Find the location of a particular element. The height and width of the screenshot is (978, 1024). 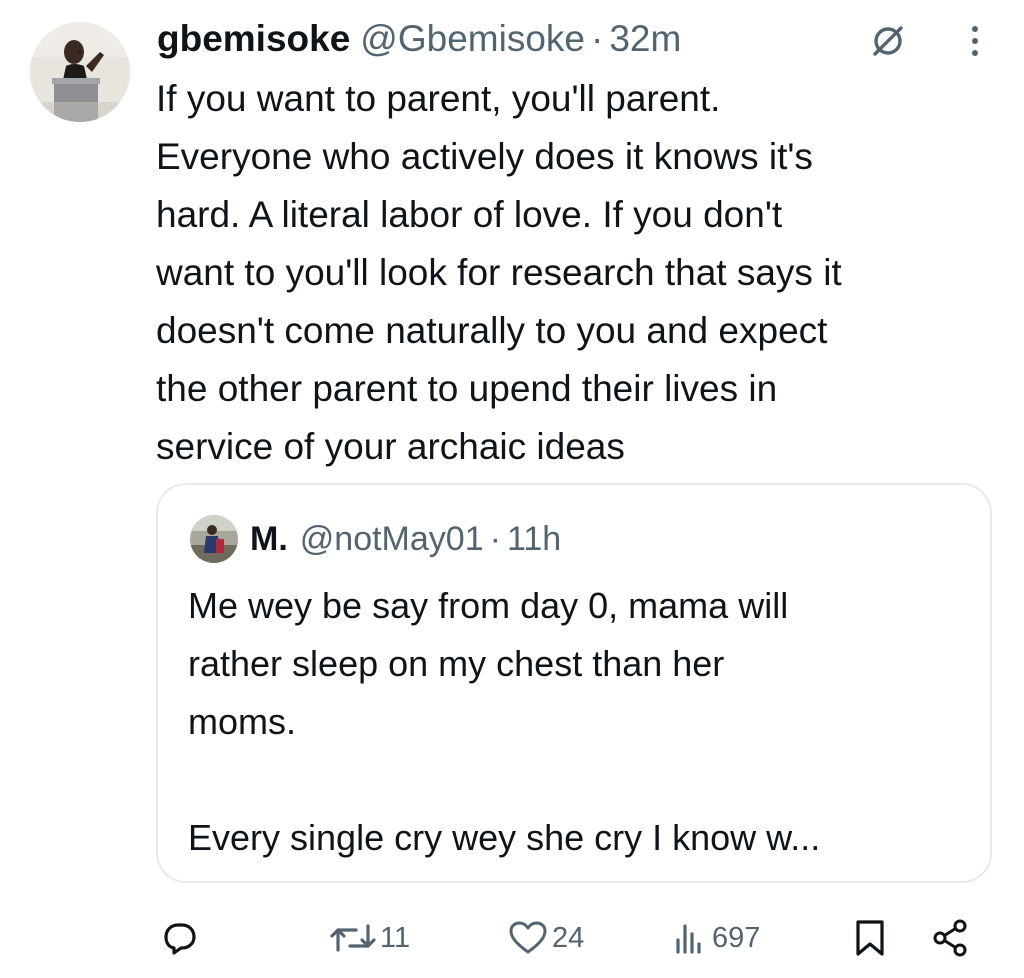

reply-button is located at coordinates (182, 938).